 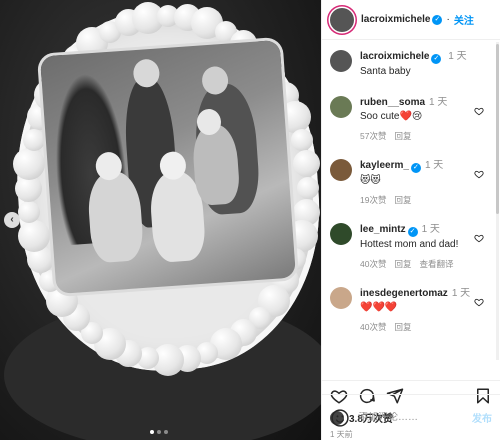 What do you see at coordinates (394, 56) in the screenshot?
I see `caption-username: lacroixmichele` at bounding box center [394, 56].